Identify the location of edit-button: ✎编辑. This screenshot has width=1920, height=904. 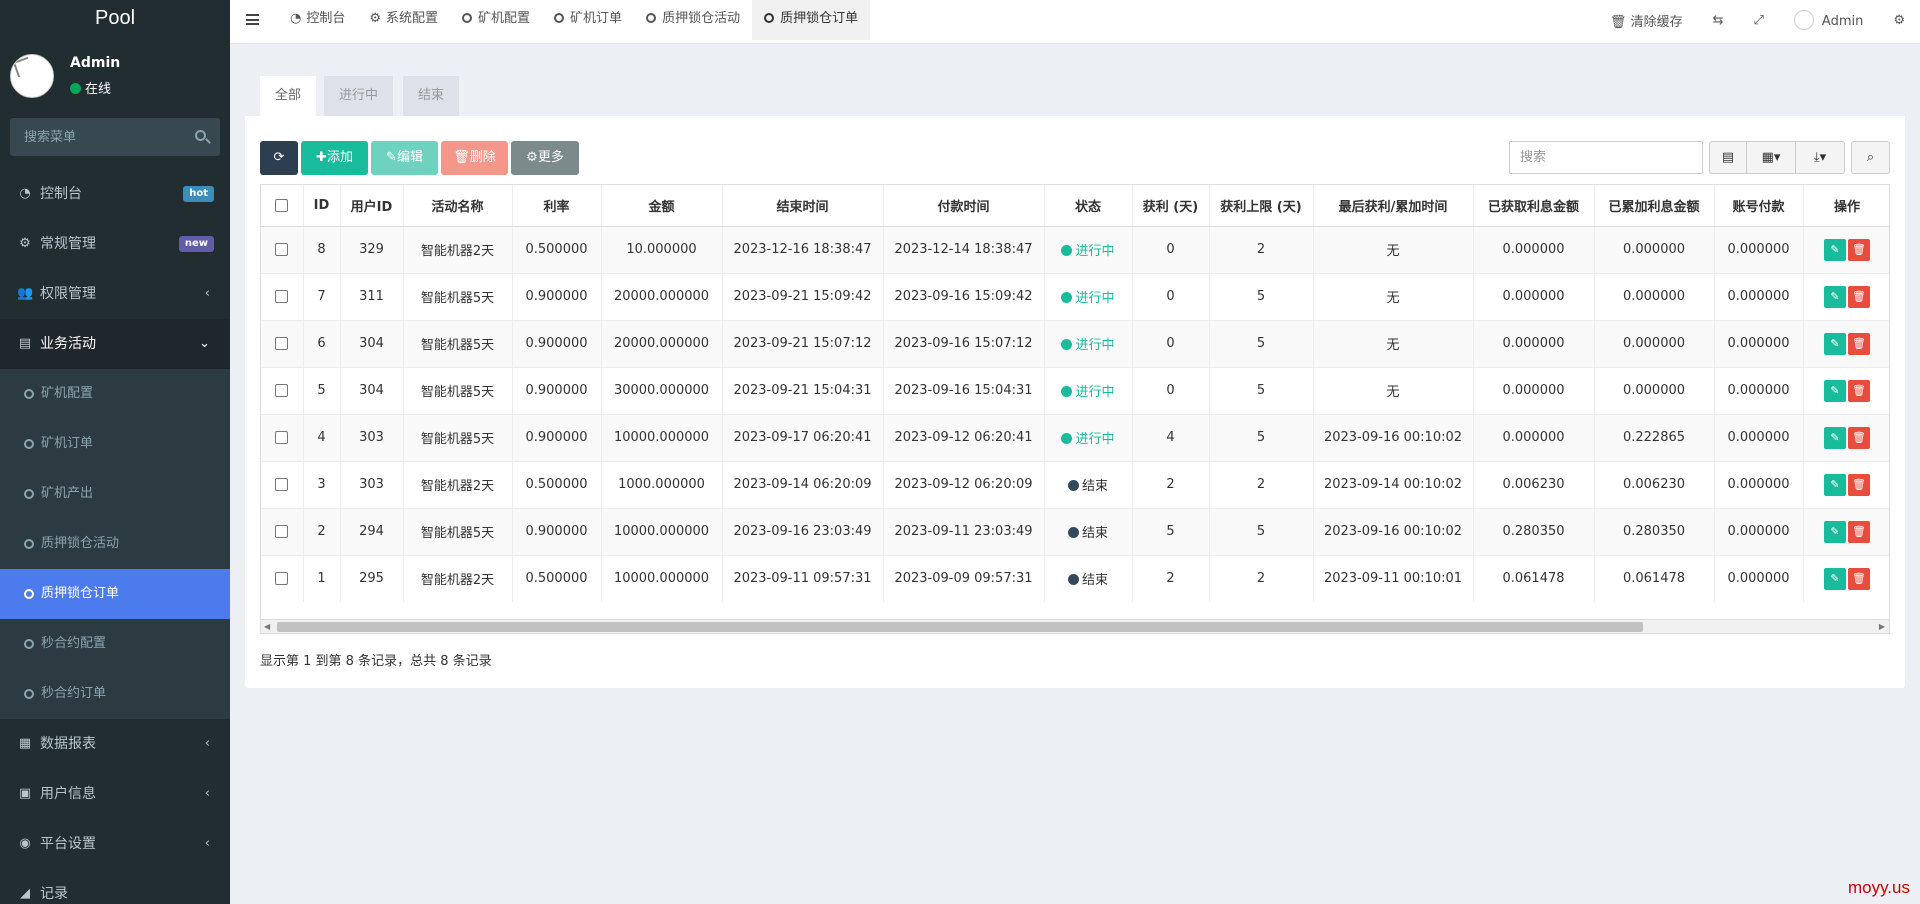
(404, 158).